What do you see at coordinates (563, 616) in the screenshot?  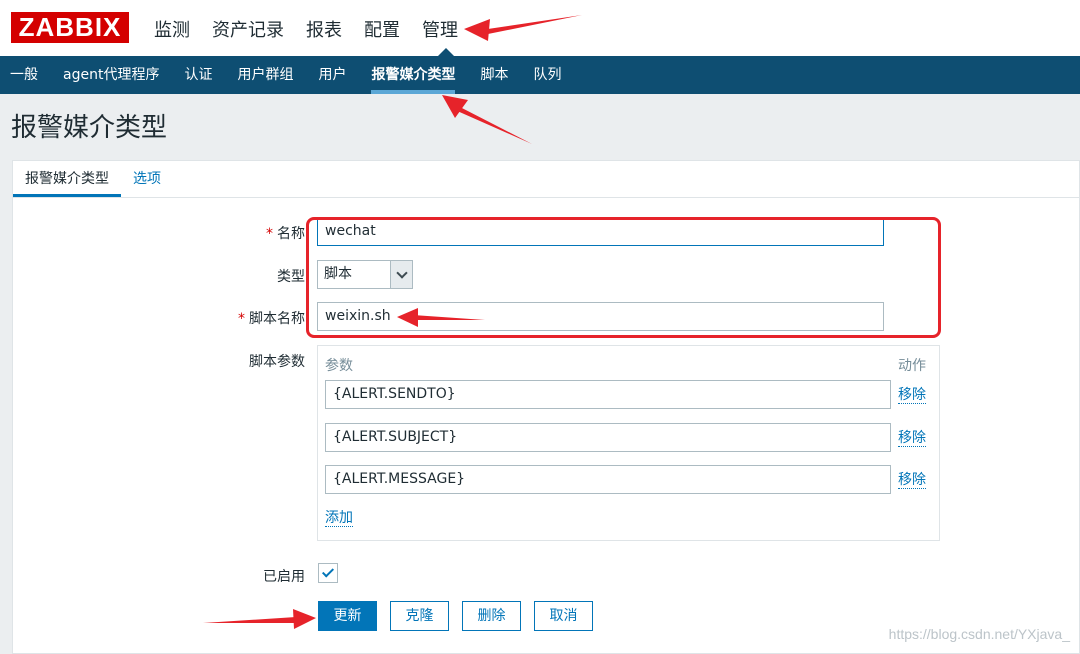 I see `cancel-button: 取消` at bounding box center [563, 616].